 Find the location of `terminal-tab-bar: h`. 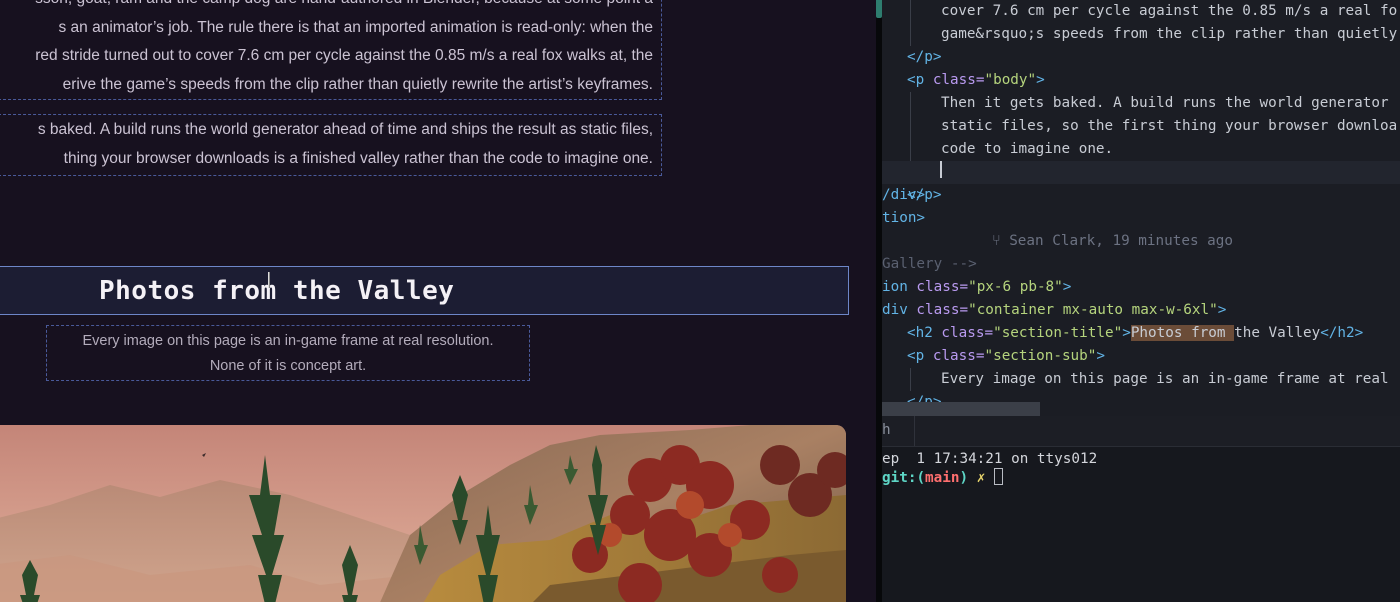

terminal-tab-bar: h is located at coordinates (1141, 431).